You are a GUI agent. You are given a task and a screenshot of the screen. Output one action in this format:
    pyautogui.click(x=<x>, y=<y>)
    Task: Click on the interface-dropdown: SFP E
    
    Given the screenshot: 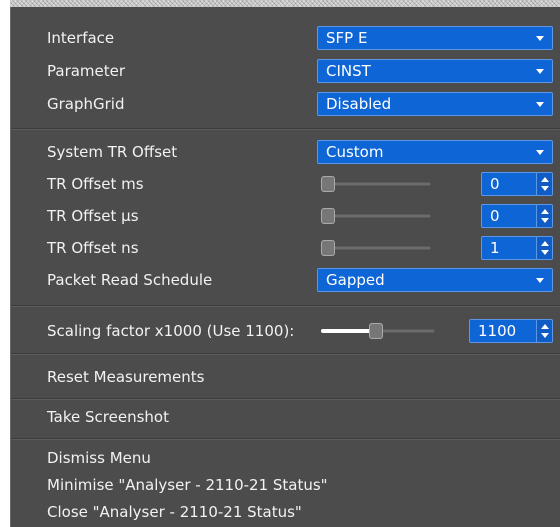 What is the action you would take?
    pyautogui.click(x=435, y=38)
    